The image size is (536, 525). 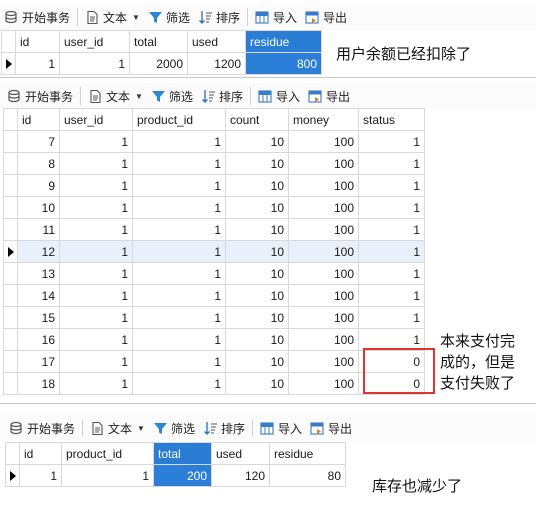 What do you see at coordinates (38, 229) in the screenshot?
I see `table-cell: 11` at bounding box center [38, 229].